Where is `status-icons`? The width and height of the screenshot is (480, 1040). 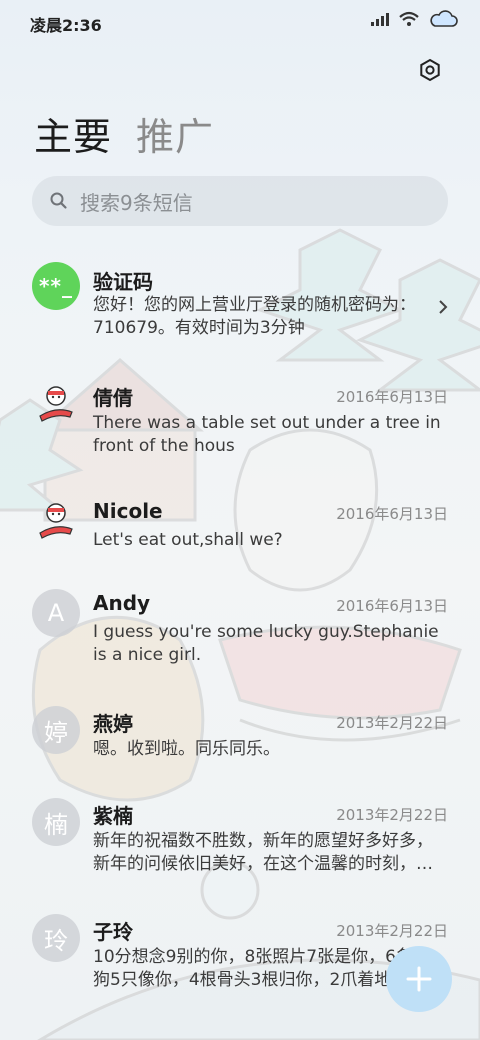 status-icons is located at coordinates (414, 19).